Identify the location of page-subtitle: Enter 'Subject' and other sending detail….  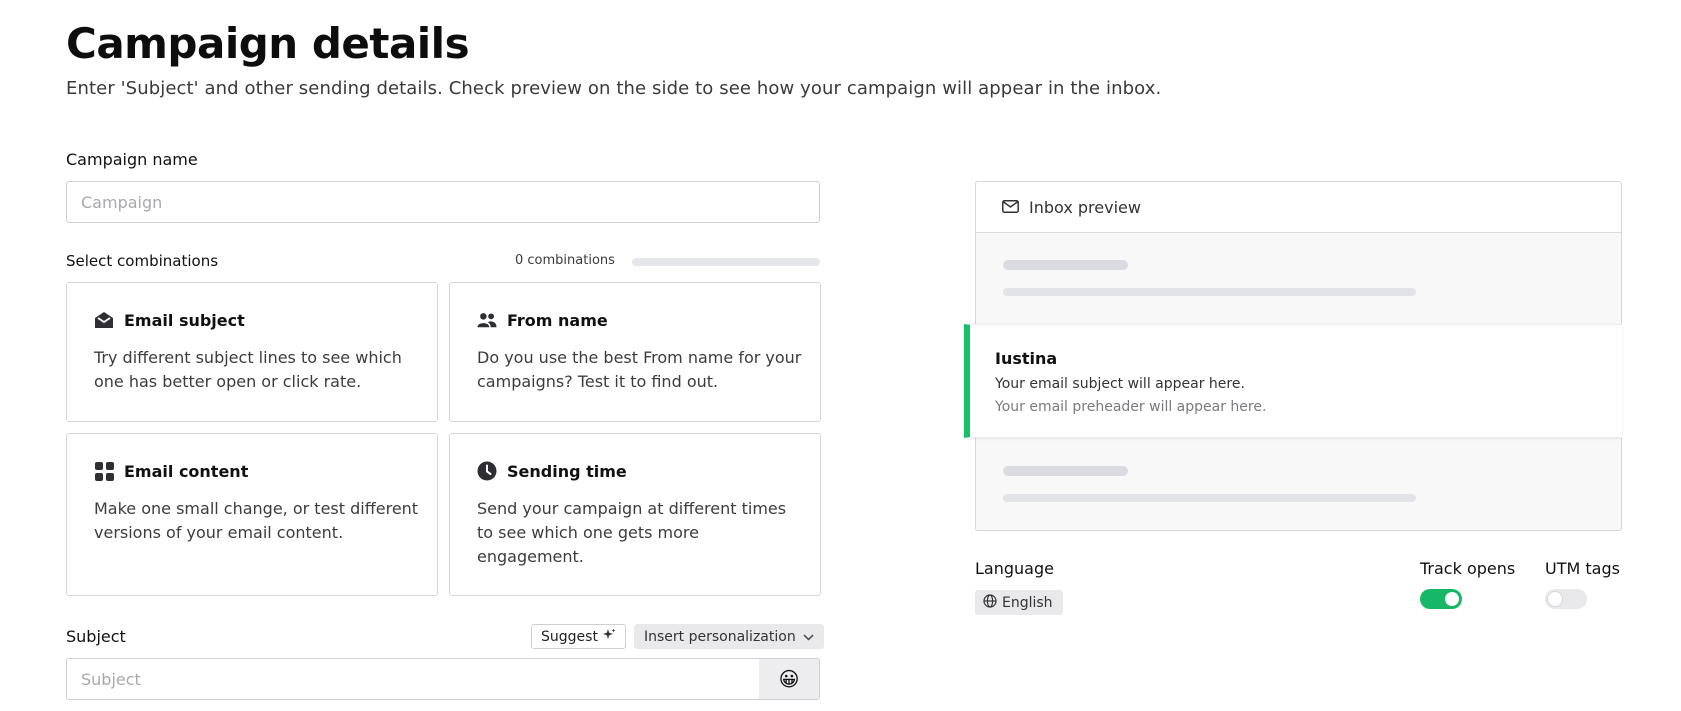
(614, 88).